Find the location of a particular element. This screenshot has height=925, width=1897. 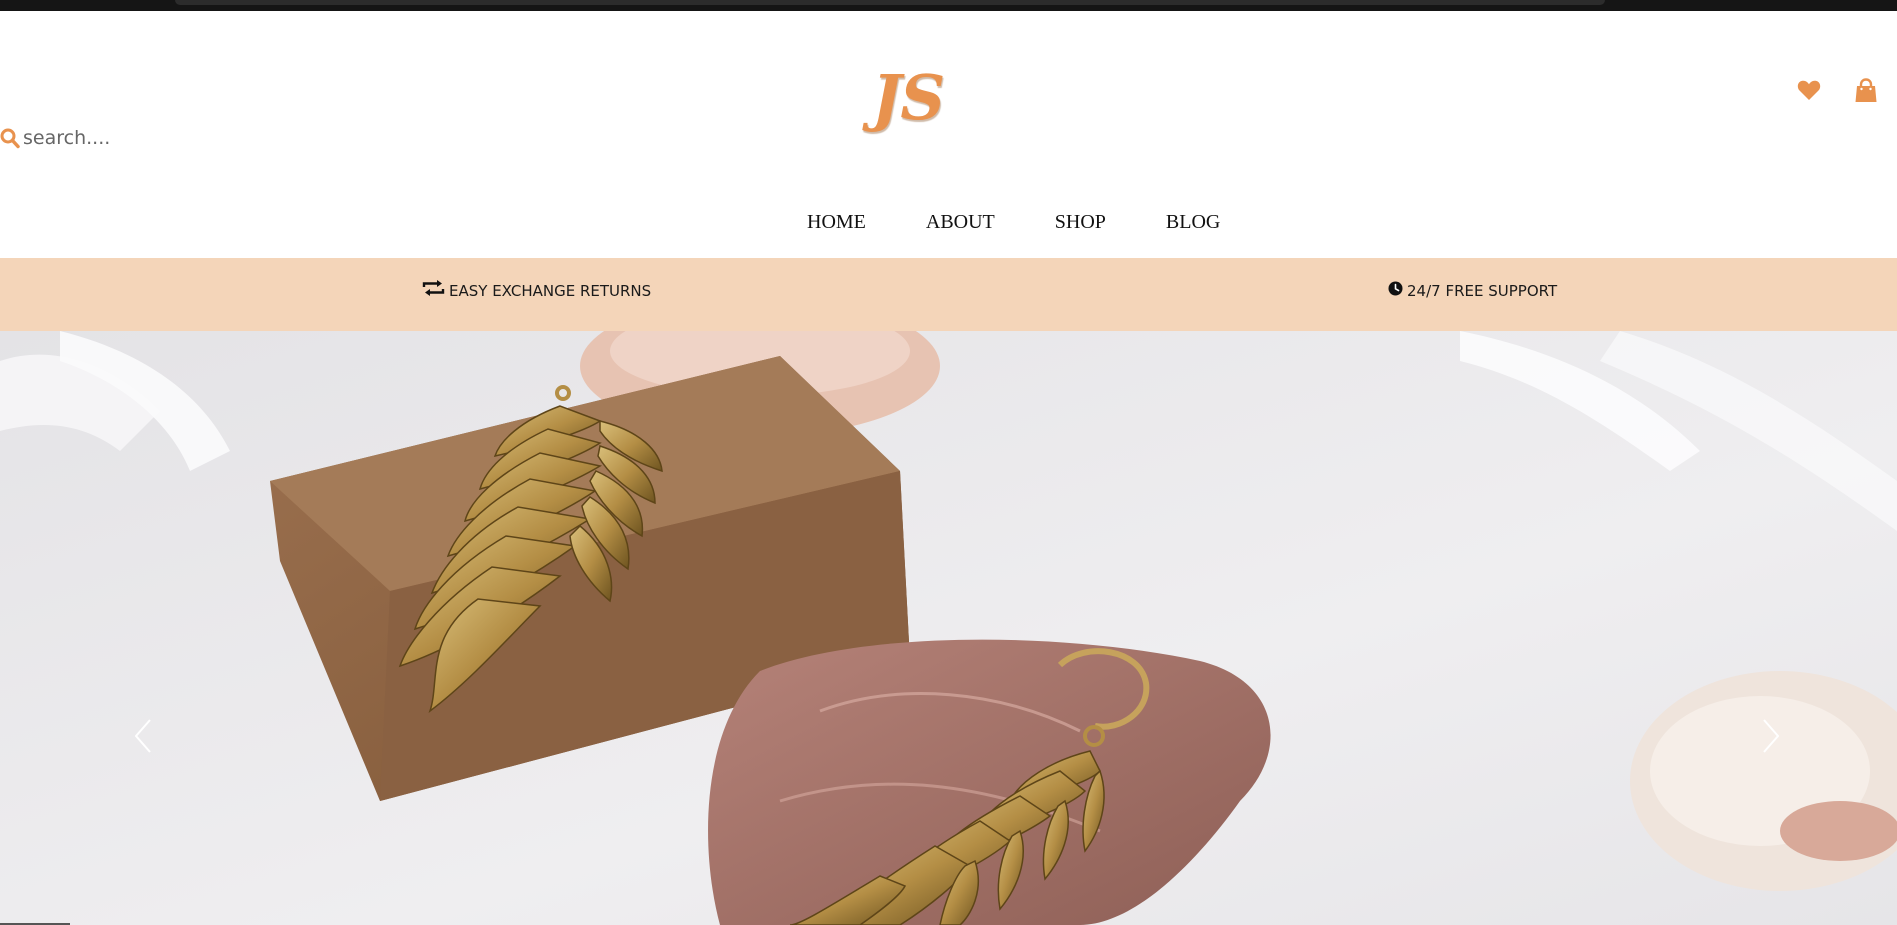

chevron-right-icon is located at coordinates (1771, 738).